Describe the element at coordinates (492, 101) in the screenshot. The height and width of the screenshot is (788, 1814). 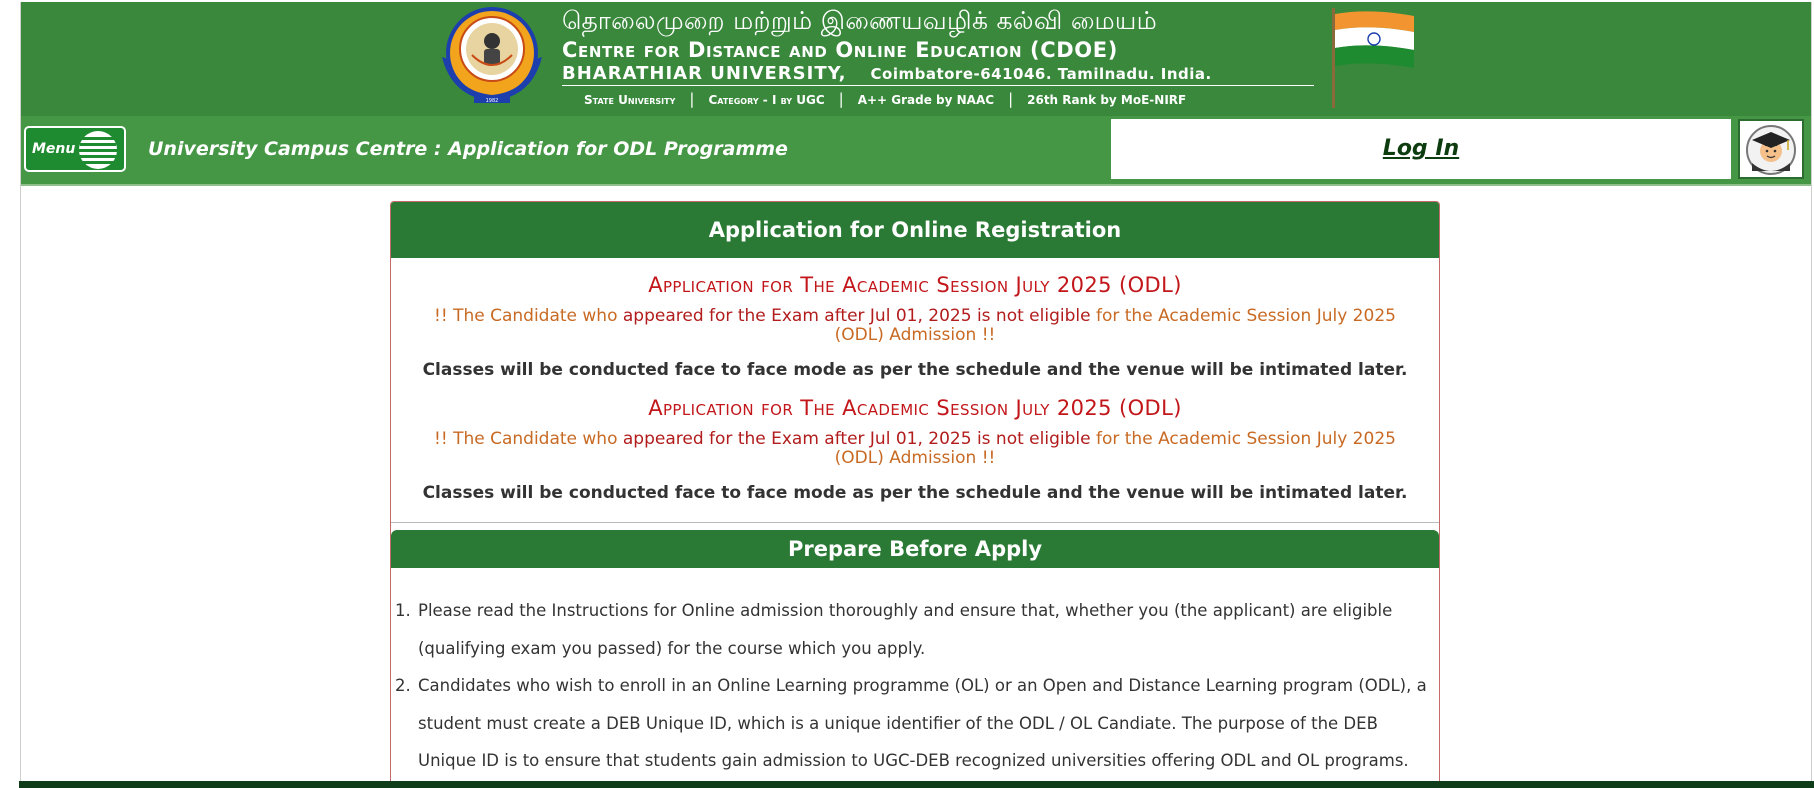
I see `svg-text: 1982` at that location.